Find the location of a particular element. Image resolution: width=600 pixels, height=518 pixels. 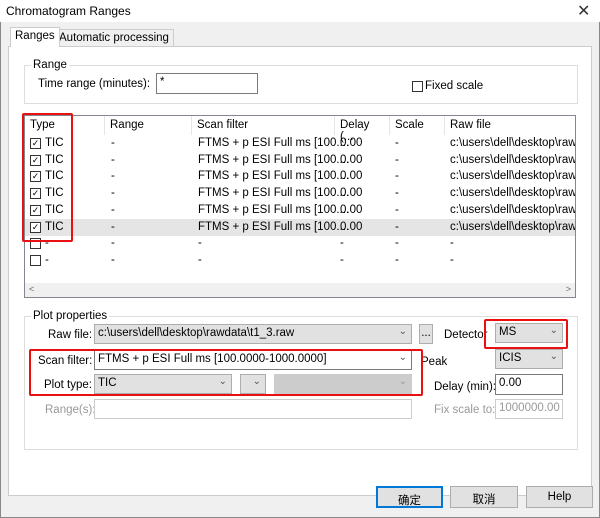

detector-select: MS ⌄ is located at coordinates (529, 333).